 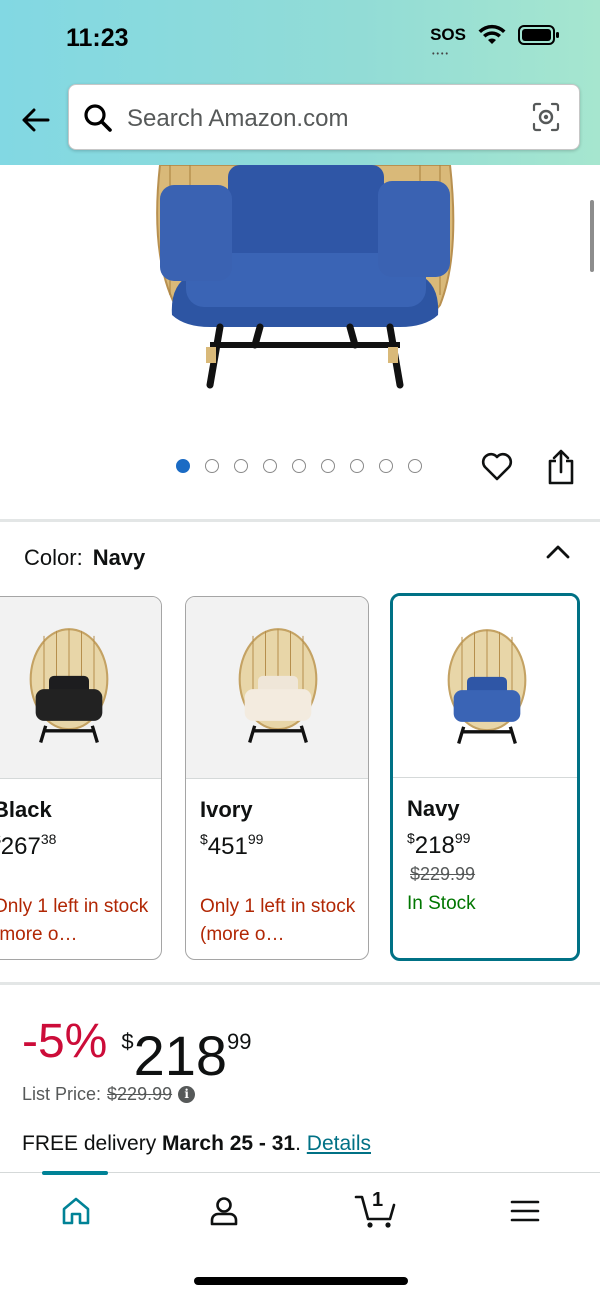 I want to click on variant-price: $21899, so click(x=438, y=845).